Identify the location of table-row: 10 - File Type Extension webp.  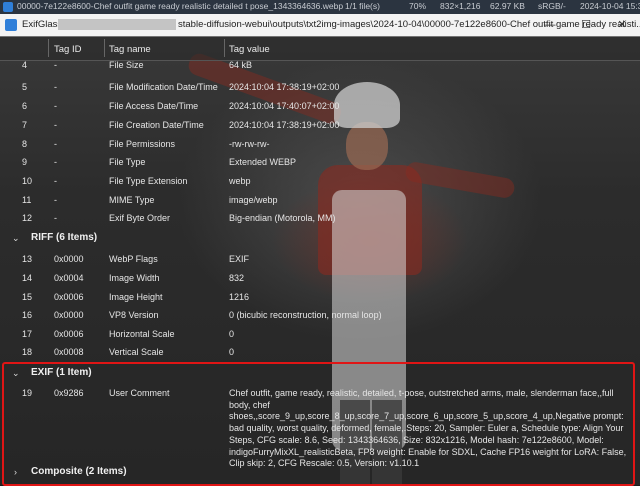
(320, 181).